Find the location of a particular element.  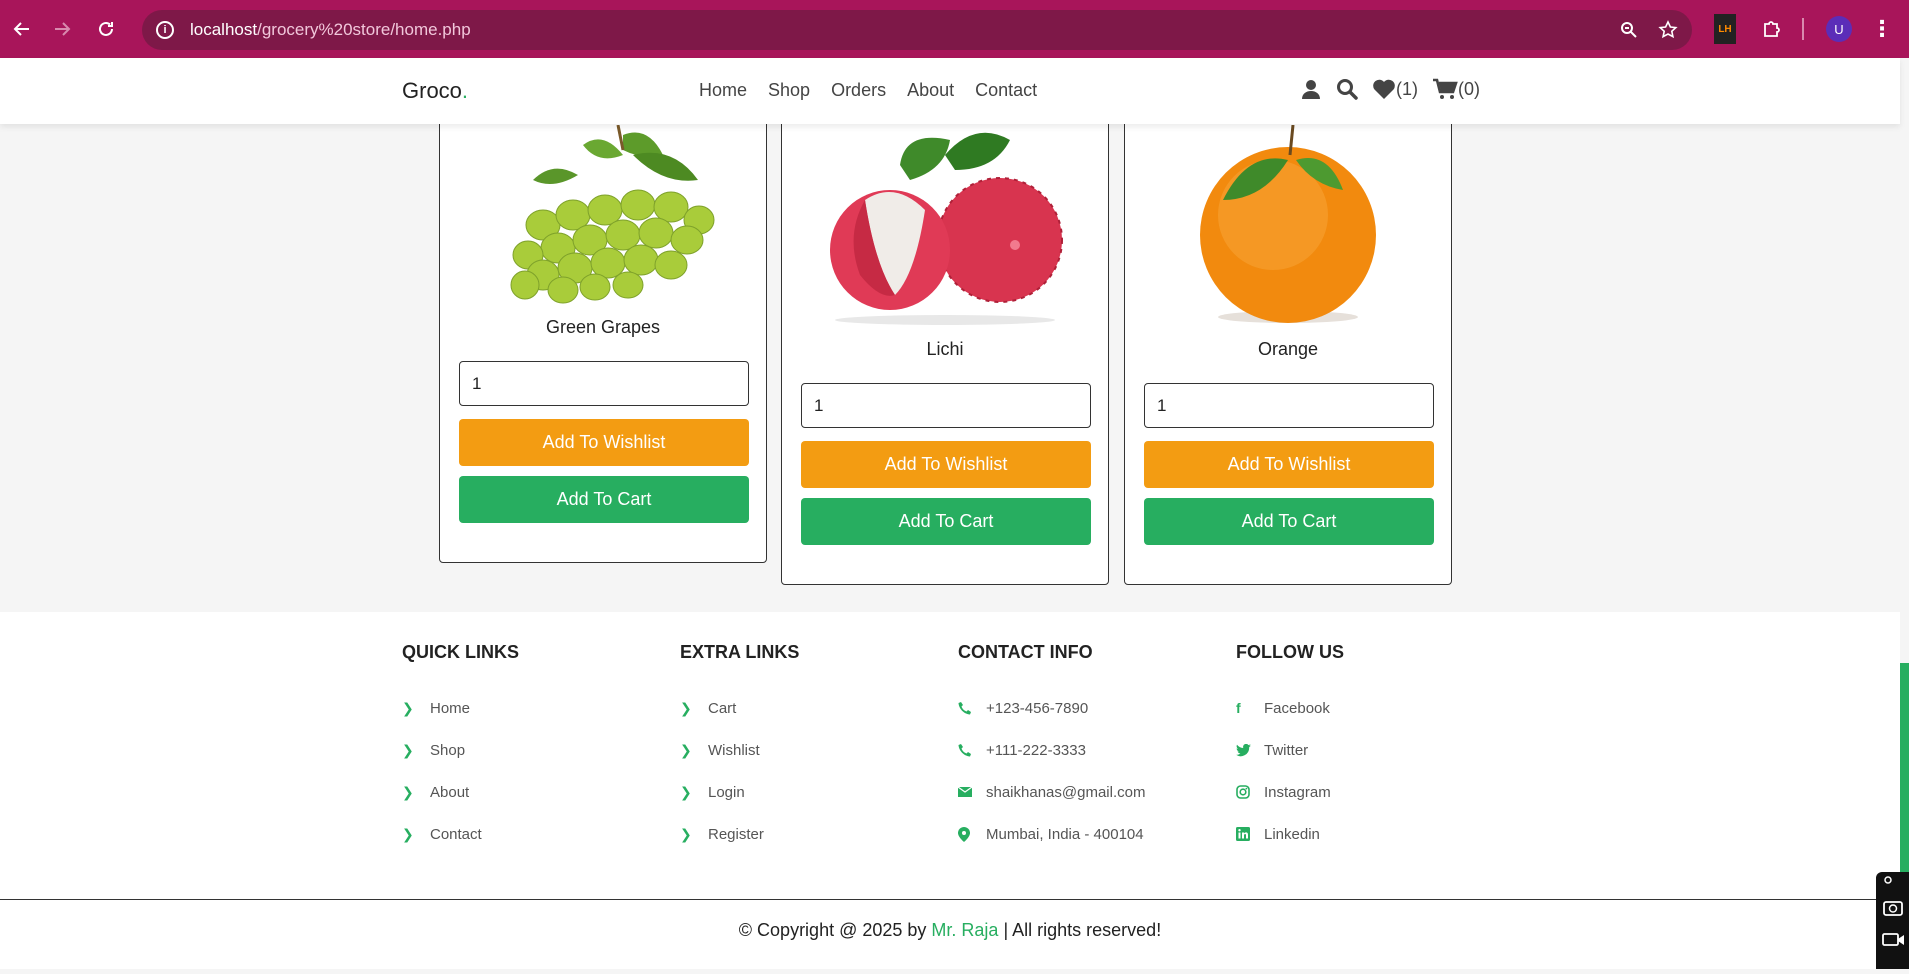

footer-link-login: ❯ Login is located at coordinates (810, 792).